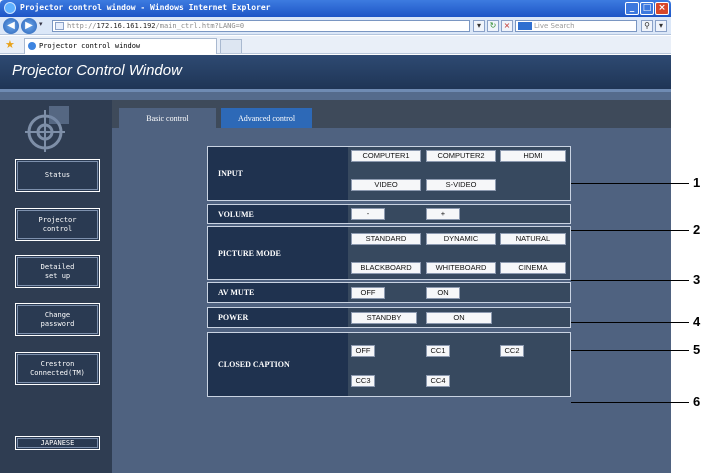  What do you see at coordinates (647, 26) in the screenshot?
I see `search-go-icon: ⚲` at bounding box center [647, 26].